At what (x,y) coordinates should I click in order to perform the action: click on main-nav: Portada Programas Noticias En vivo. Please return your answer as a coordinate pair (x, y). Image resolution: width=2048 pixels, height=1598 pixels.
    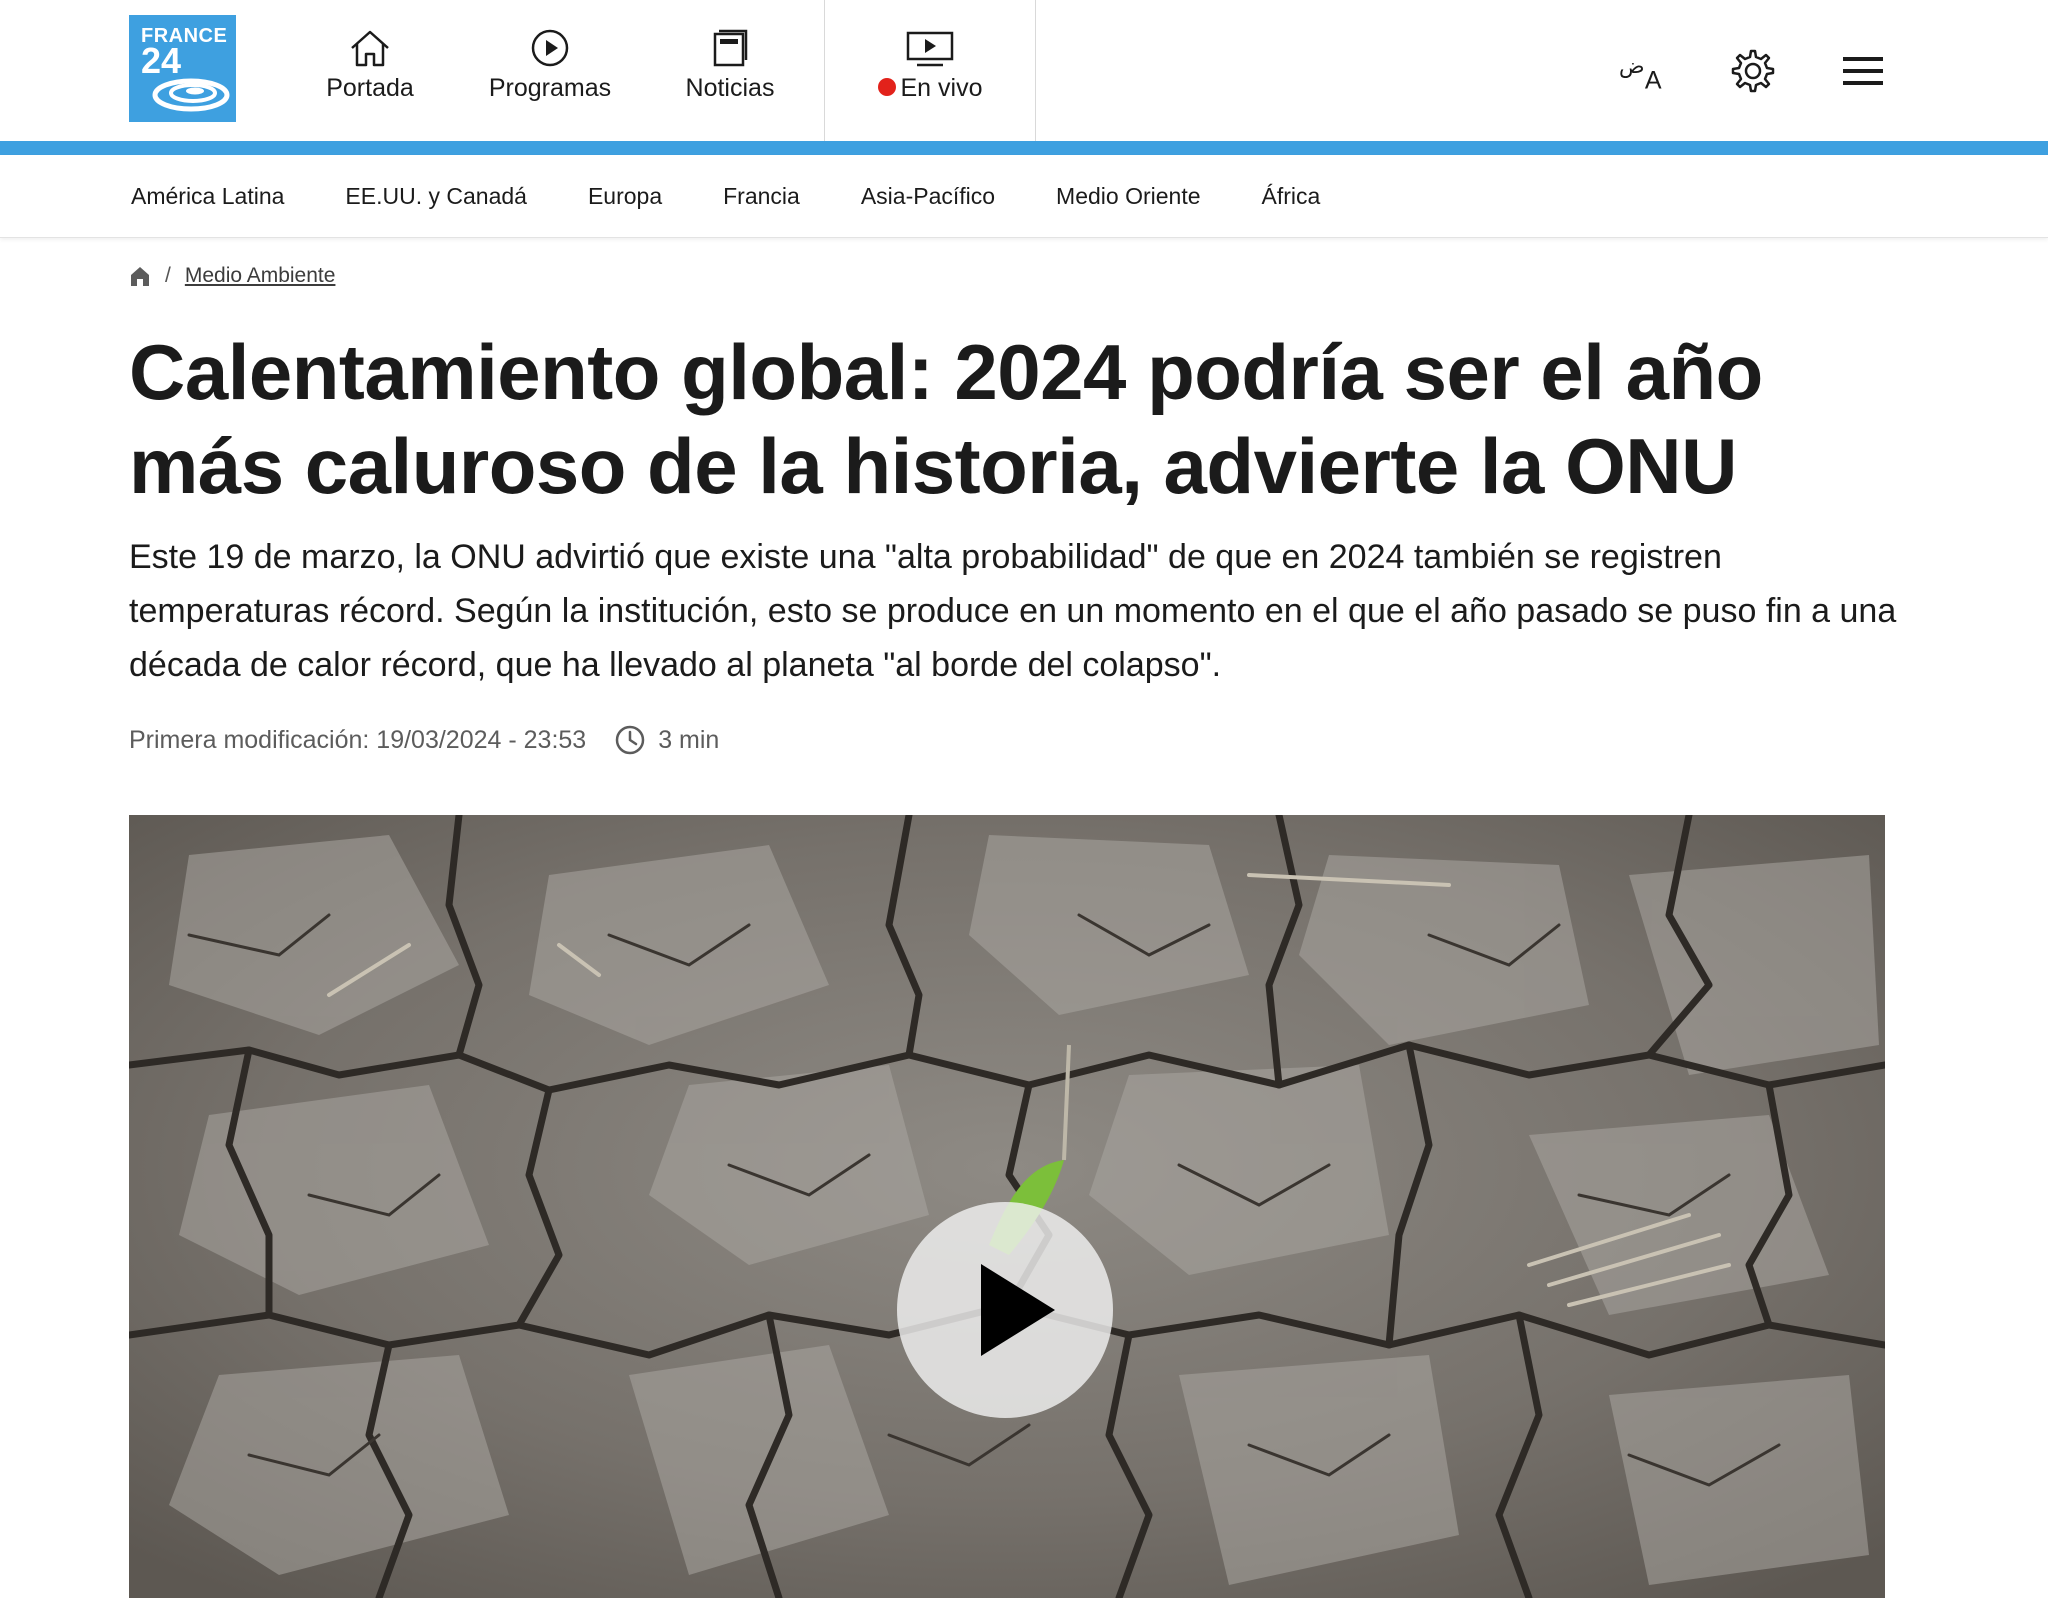
    Looking at the image, I should click on (658, 70).